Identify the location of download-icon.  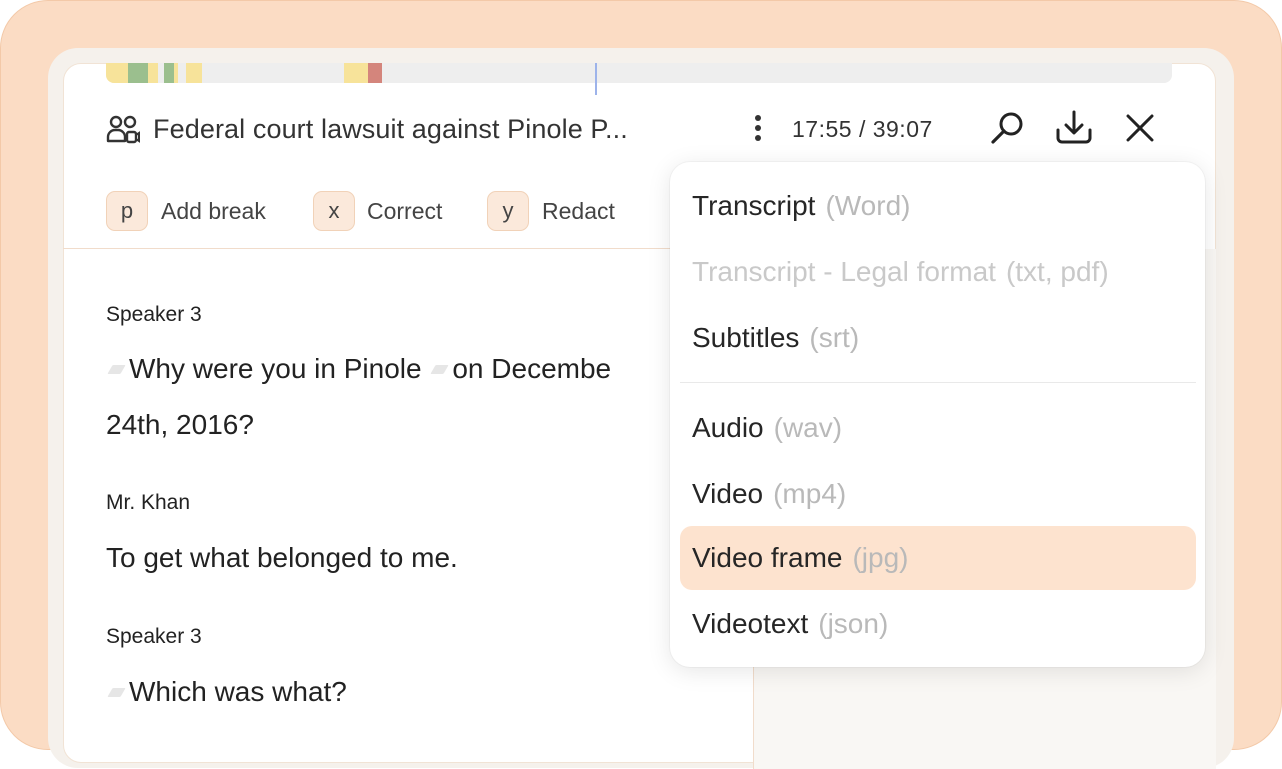
(1074, 128).